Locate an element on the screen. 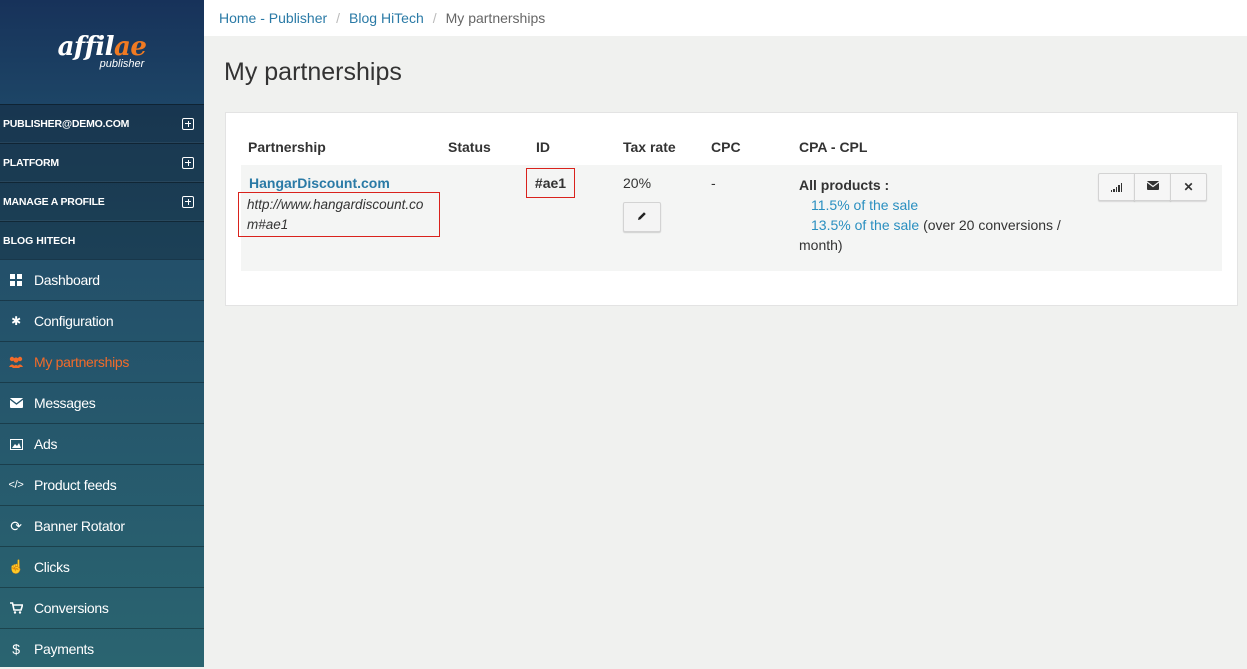 This screenshot has width=1247, height=669. partner-name-link: HangarDiscount.com is located at coordinates (319, 183).